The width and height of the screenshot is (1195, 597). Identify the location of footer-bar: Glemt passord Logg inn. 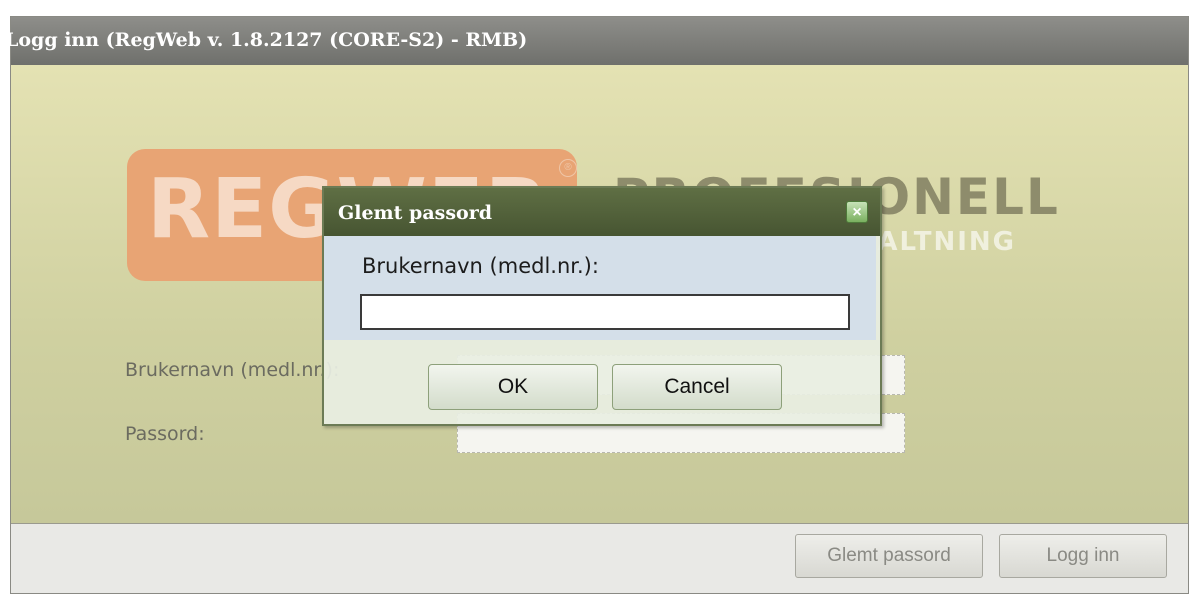
(599, 558).